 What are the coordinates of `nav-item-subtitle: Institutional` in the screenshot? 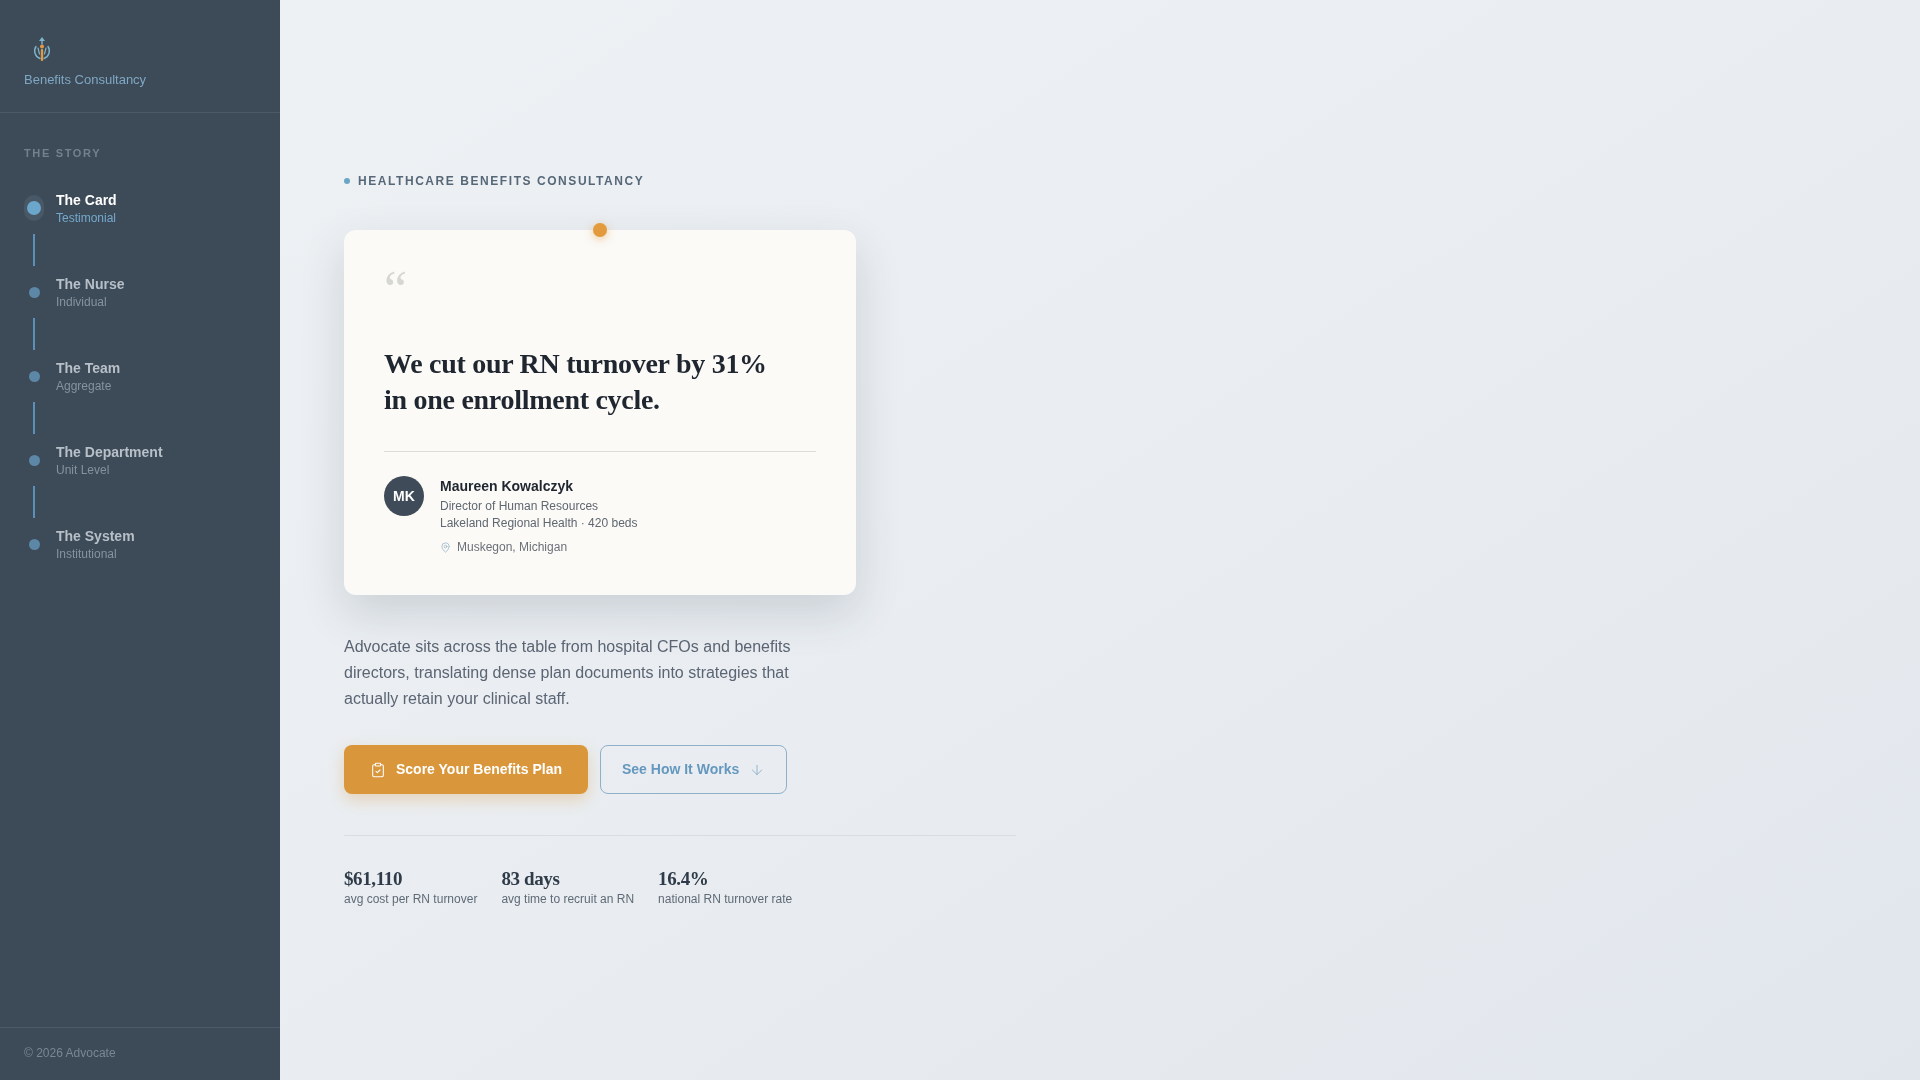 It's located at (86, 554).